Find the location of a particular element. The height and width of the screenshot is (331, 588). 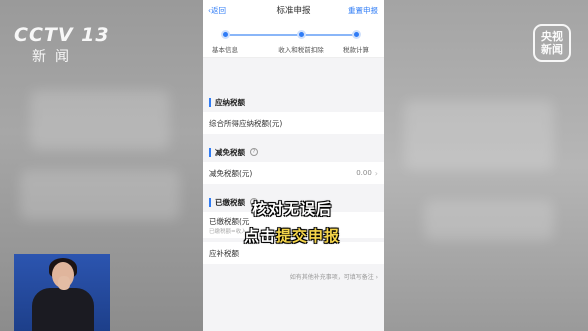

subtitle-line-1: 核对无误后 is located at coordinates (292, 209).